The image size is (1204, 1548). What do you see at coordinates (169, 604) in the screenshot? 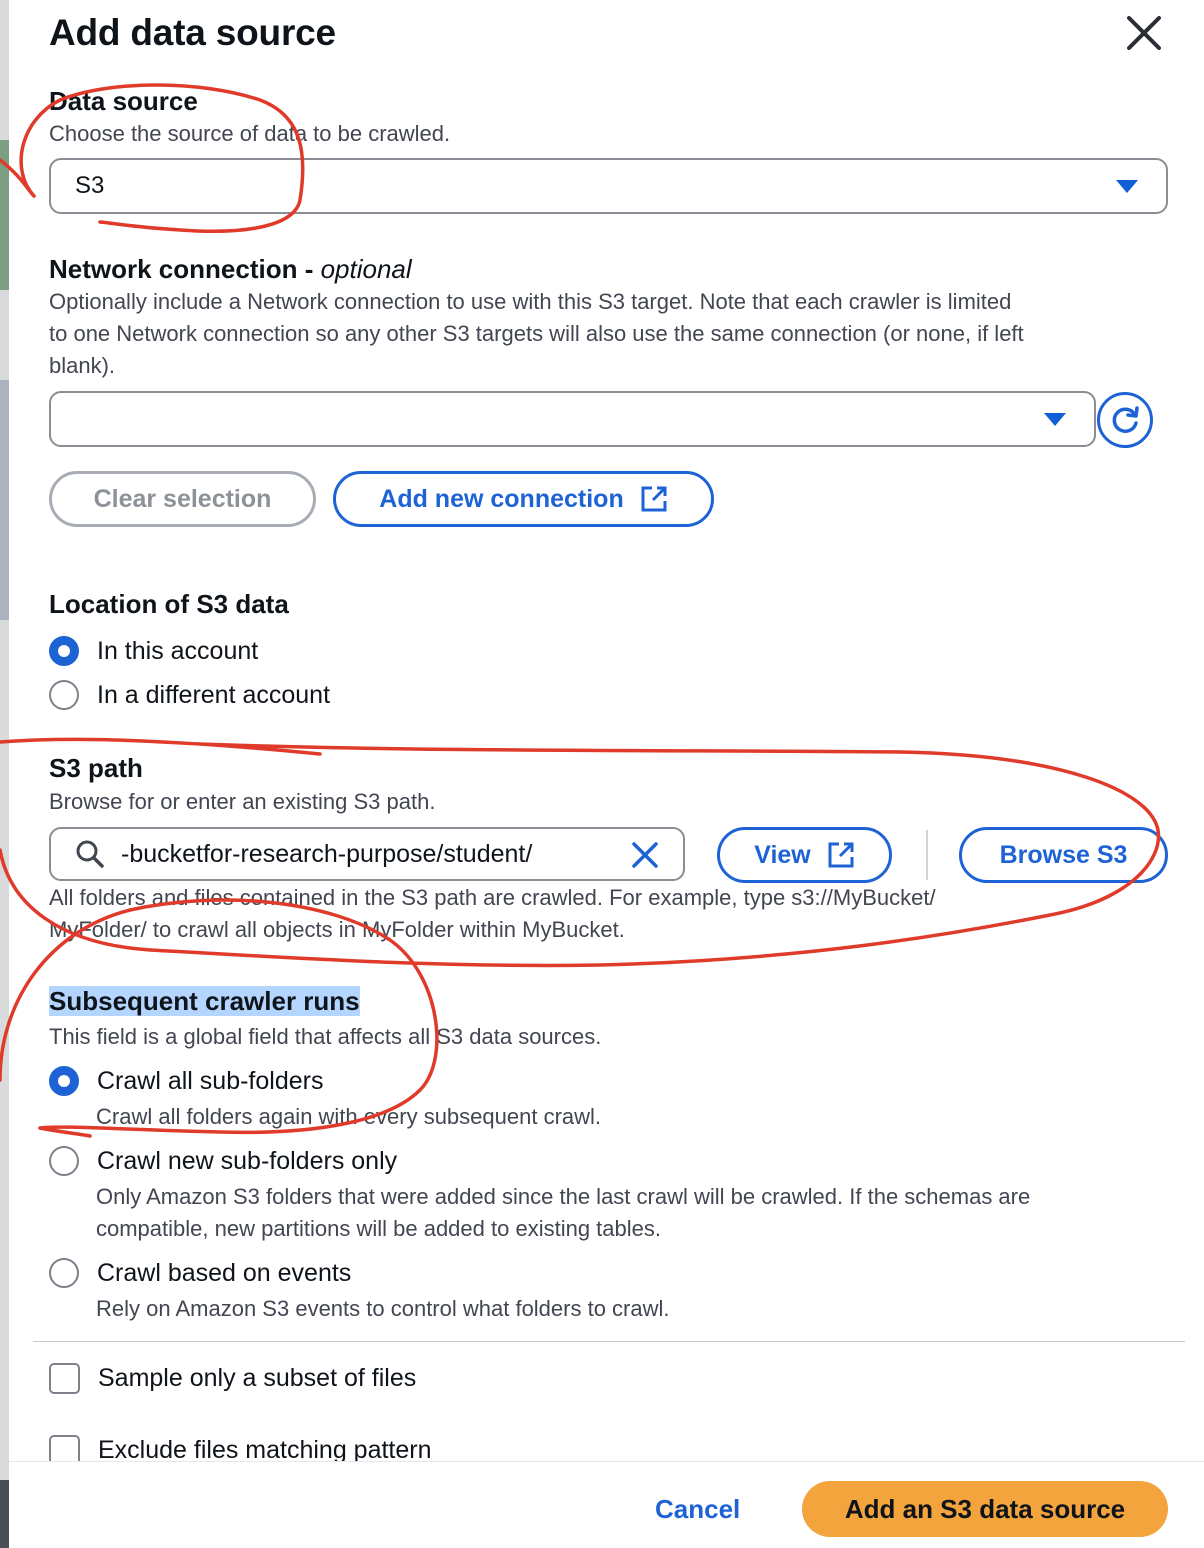
I see `location-label: Location of S3 data` at bounding box center [169, 604].